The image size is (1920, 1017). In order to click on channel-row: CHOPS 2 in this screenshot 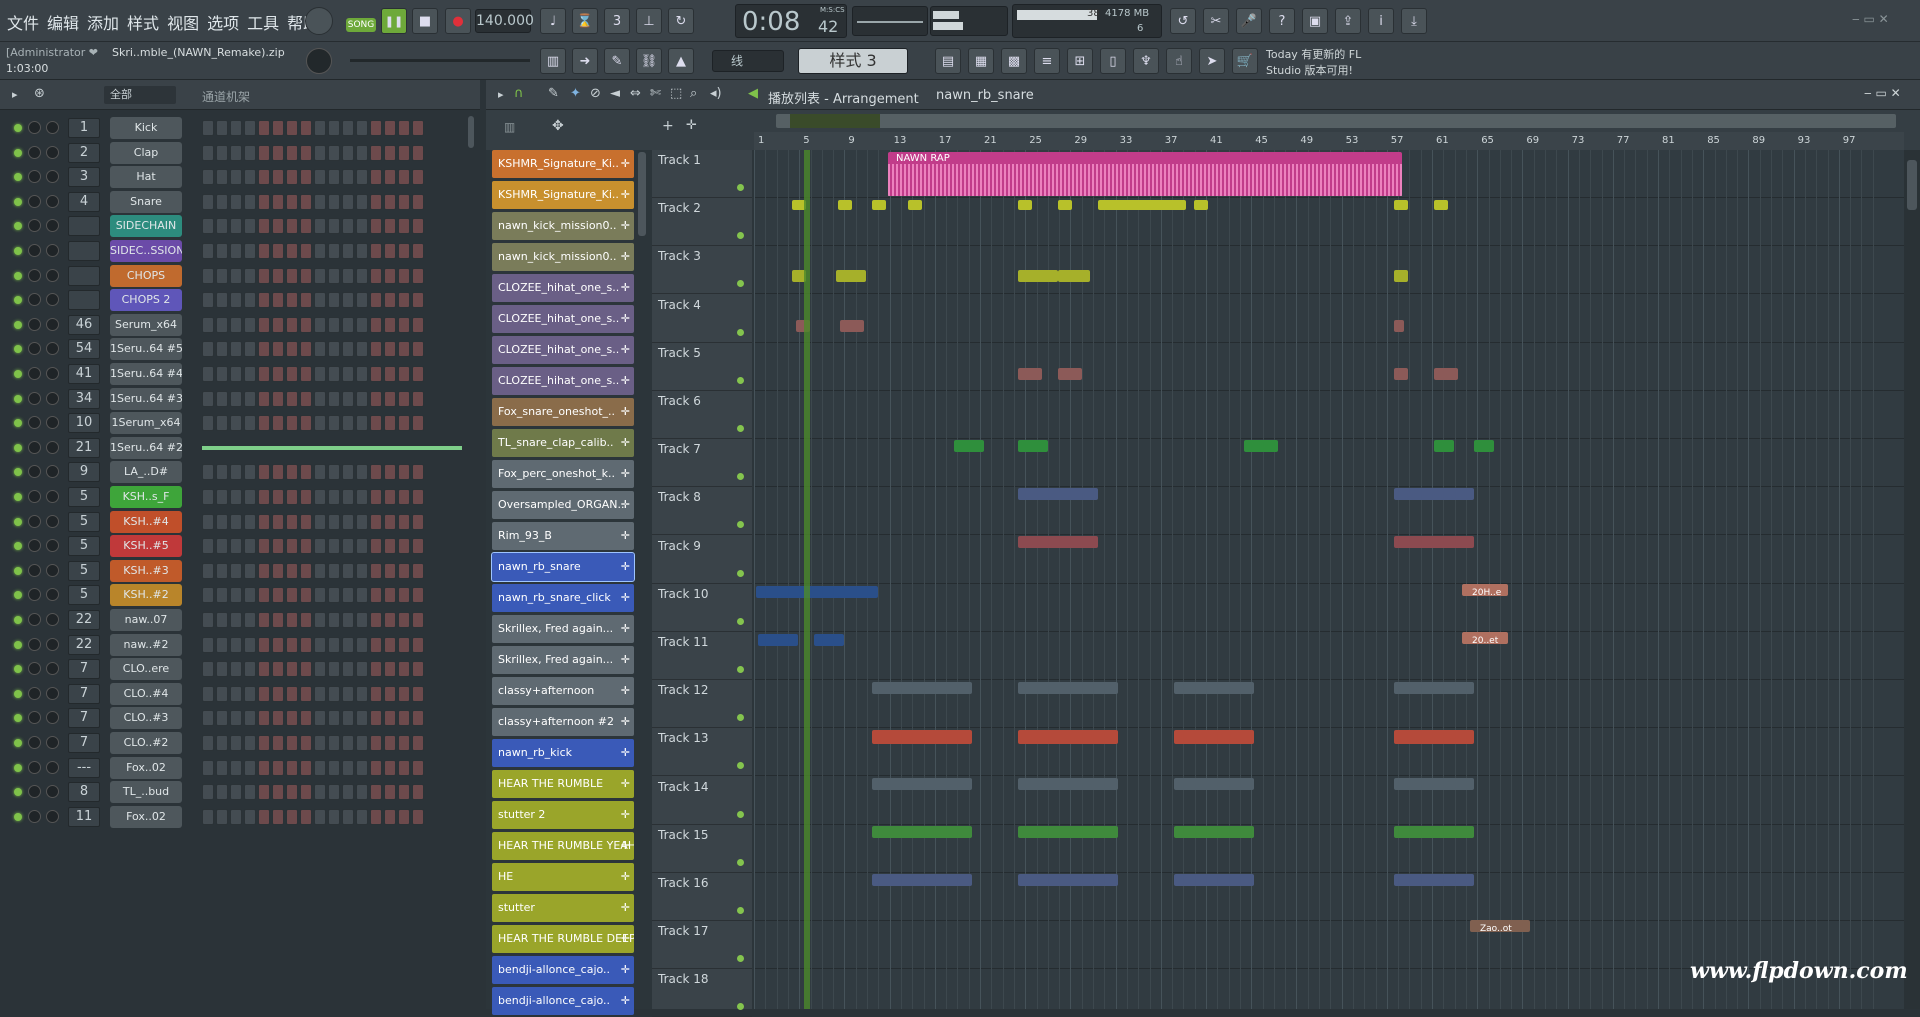, I will do `click(241, 300)`.